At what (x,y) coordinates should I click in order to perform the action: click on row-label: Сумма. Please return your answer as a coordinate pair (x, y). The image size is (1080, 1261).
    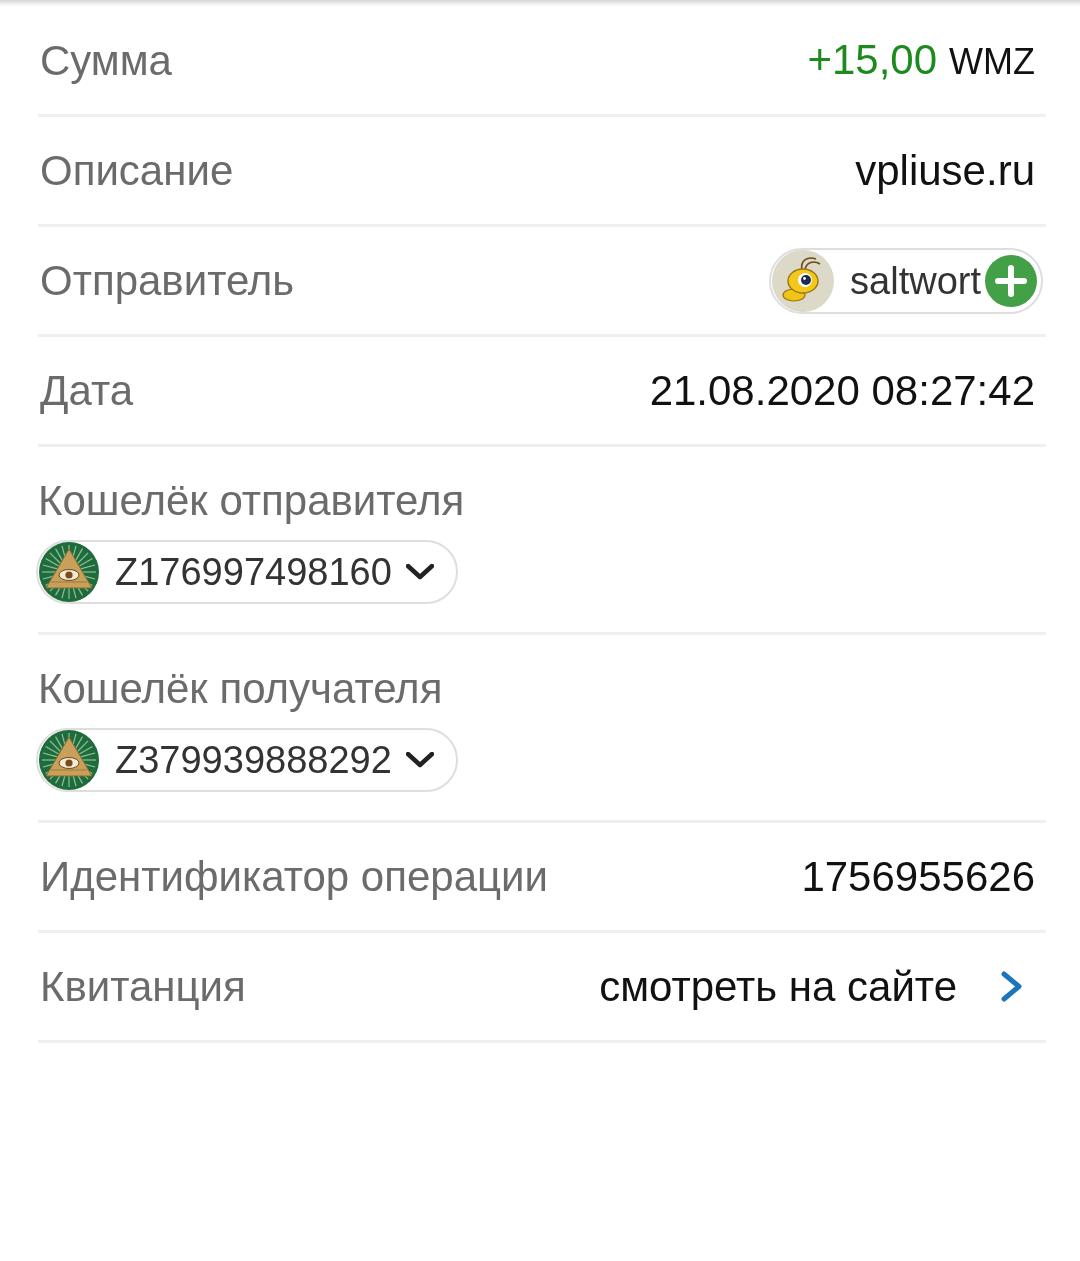
    Looking at the image, I should click on (106, 60).